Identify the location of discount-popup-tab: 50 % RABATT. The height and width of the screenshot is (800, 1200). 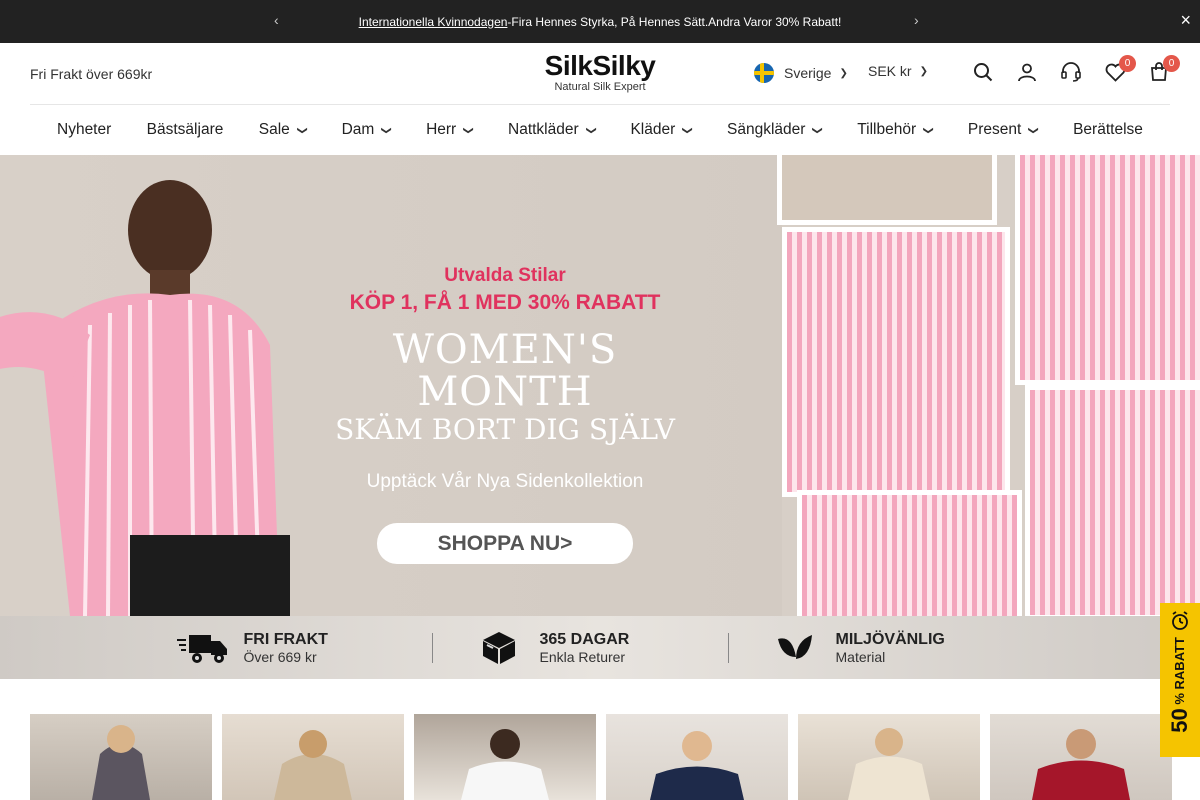
(1180, 680).